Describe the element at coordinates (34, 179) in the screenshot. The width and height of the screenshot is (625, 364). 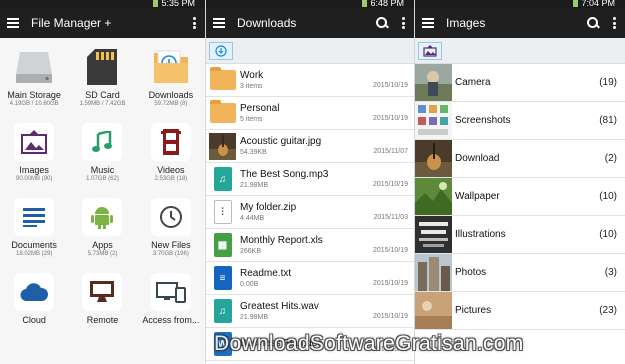
I see `category-size: 90.00MB (90)` at that location.